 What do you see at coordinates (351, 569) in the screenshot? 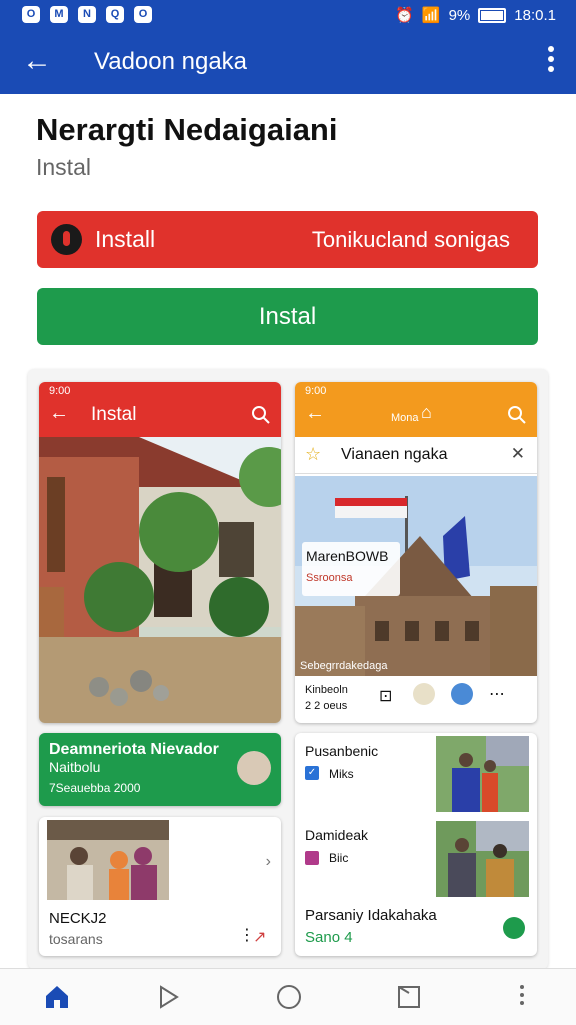
I see `image-caption: MarenBOWB Ssroonsa` at bounding box center [351, 569].